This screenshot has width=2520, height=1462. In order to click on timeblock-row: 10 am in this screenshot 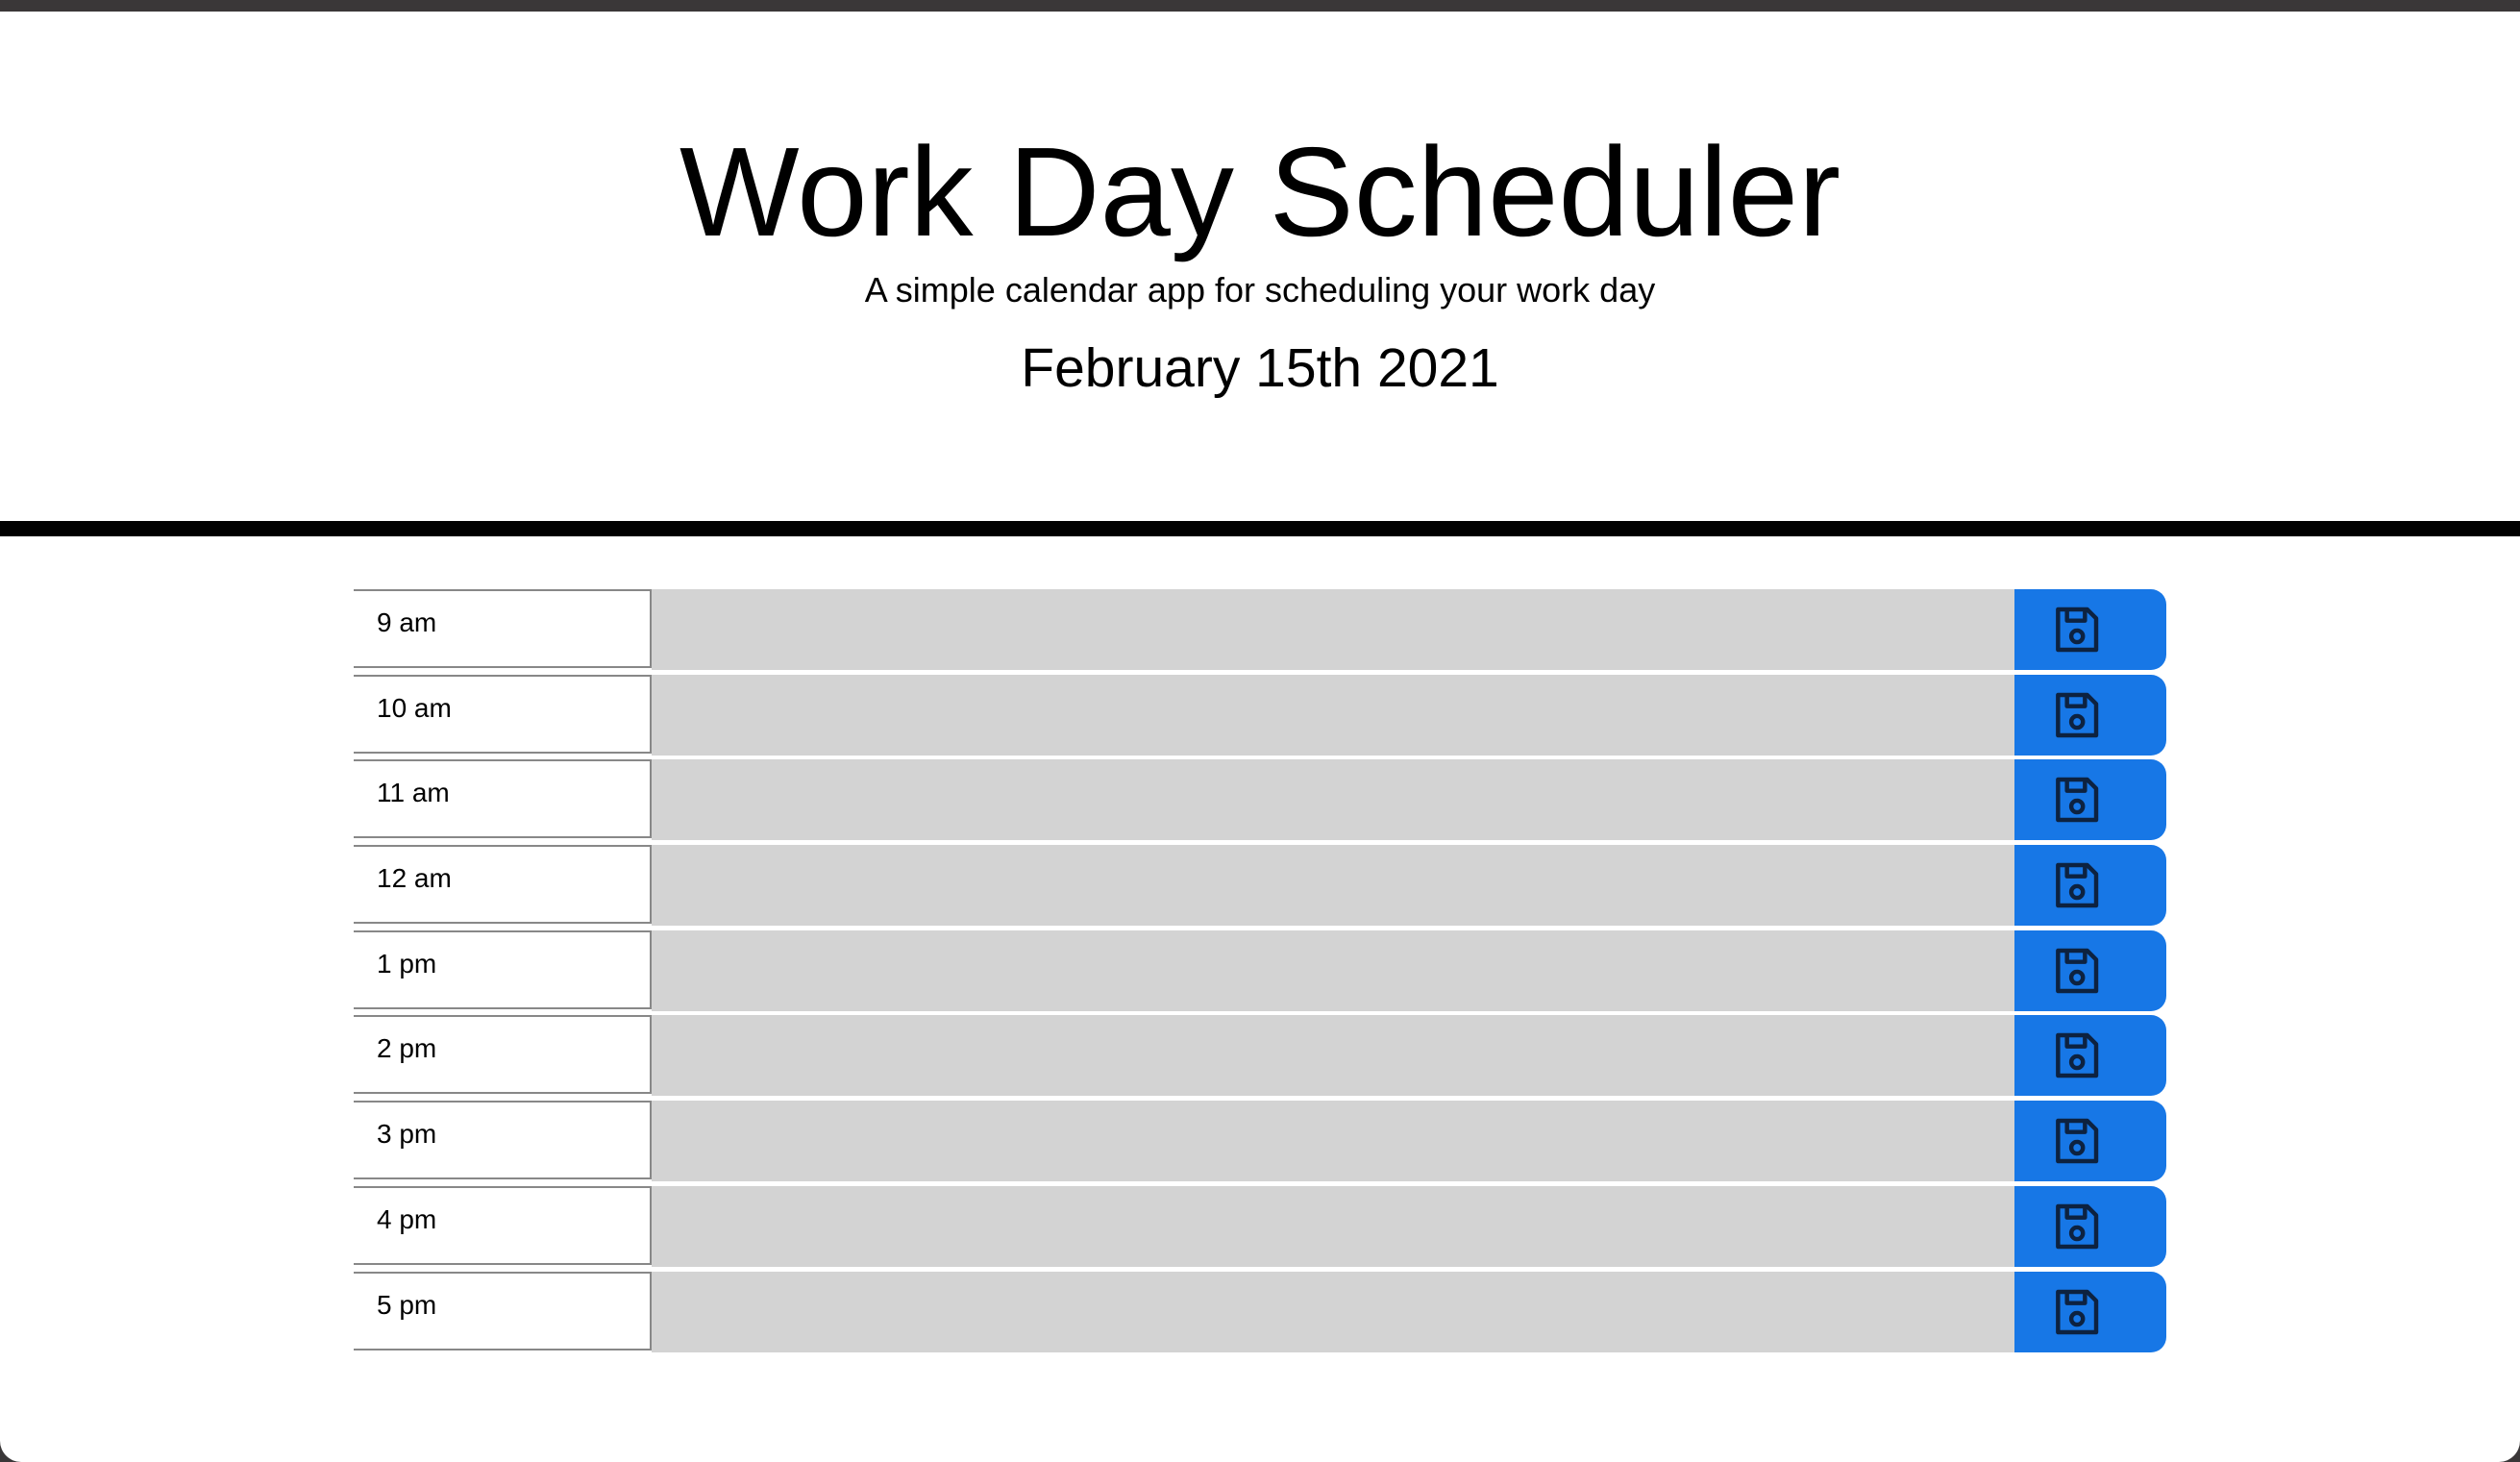, I will do `click(1260, 715)`.